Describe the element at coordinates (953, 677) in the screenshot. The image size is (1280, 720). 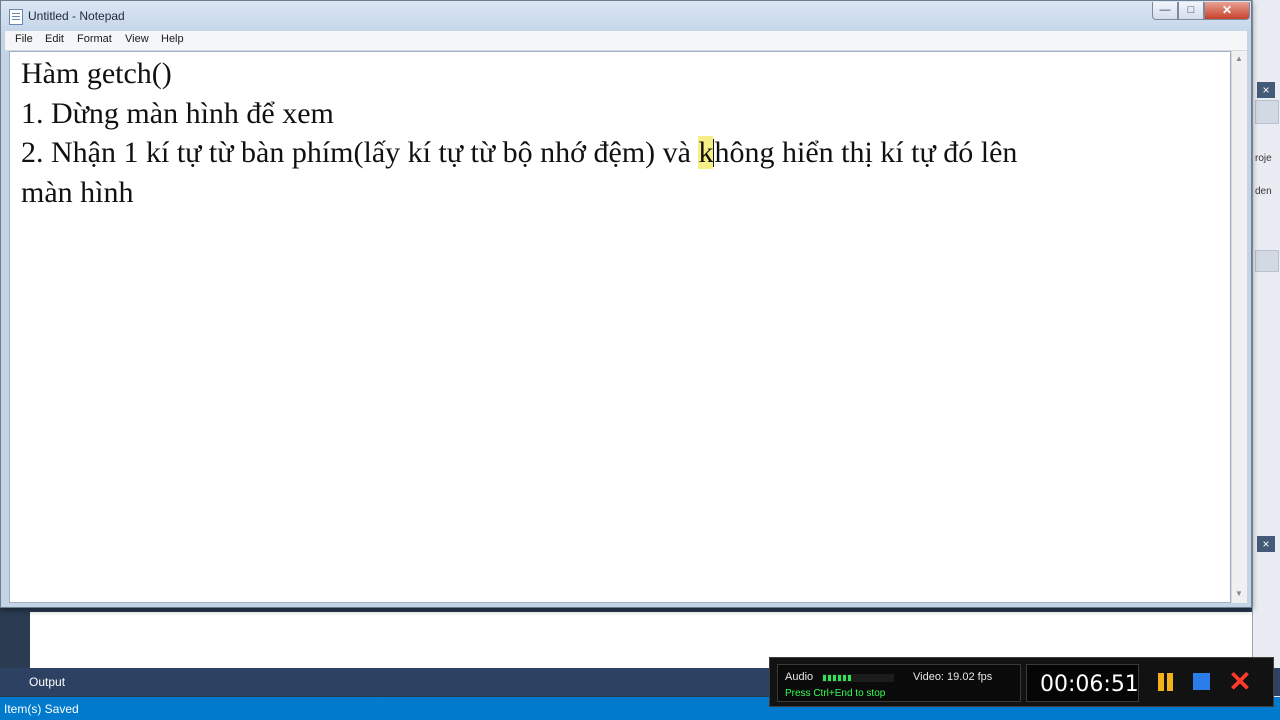
I see `video-fps: Video: 19.02 fps` at that location.